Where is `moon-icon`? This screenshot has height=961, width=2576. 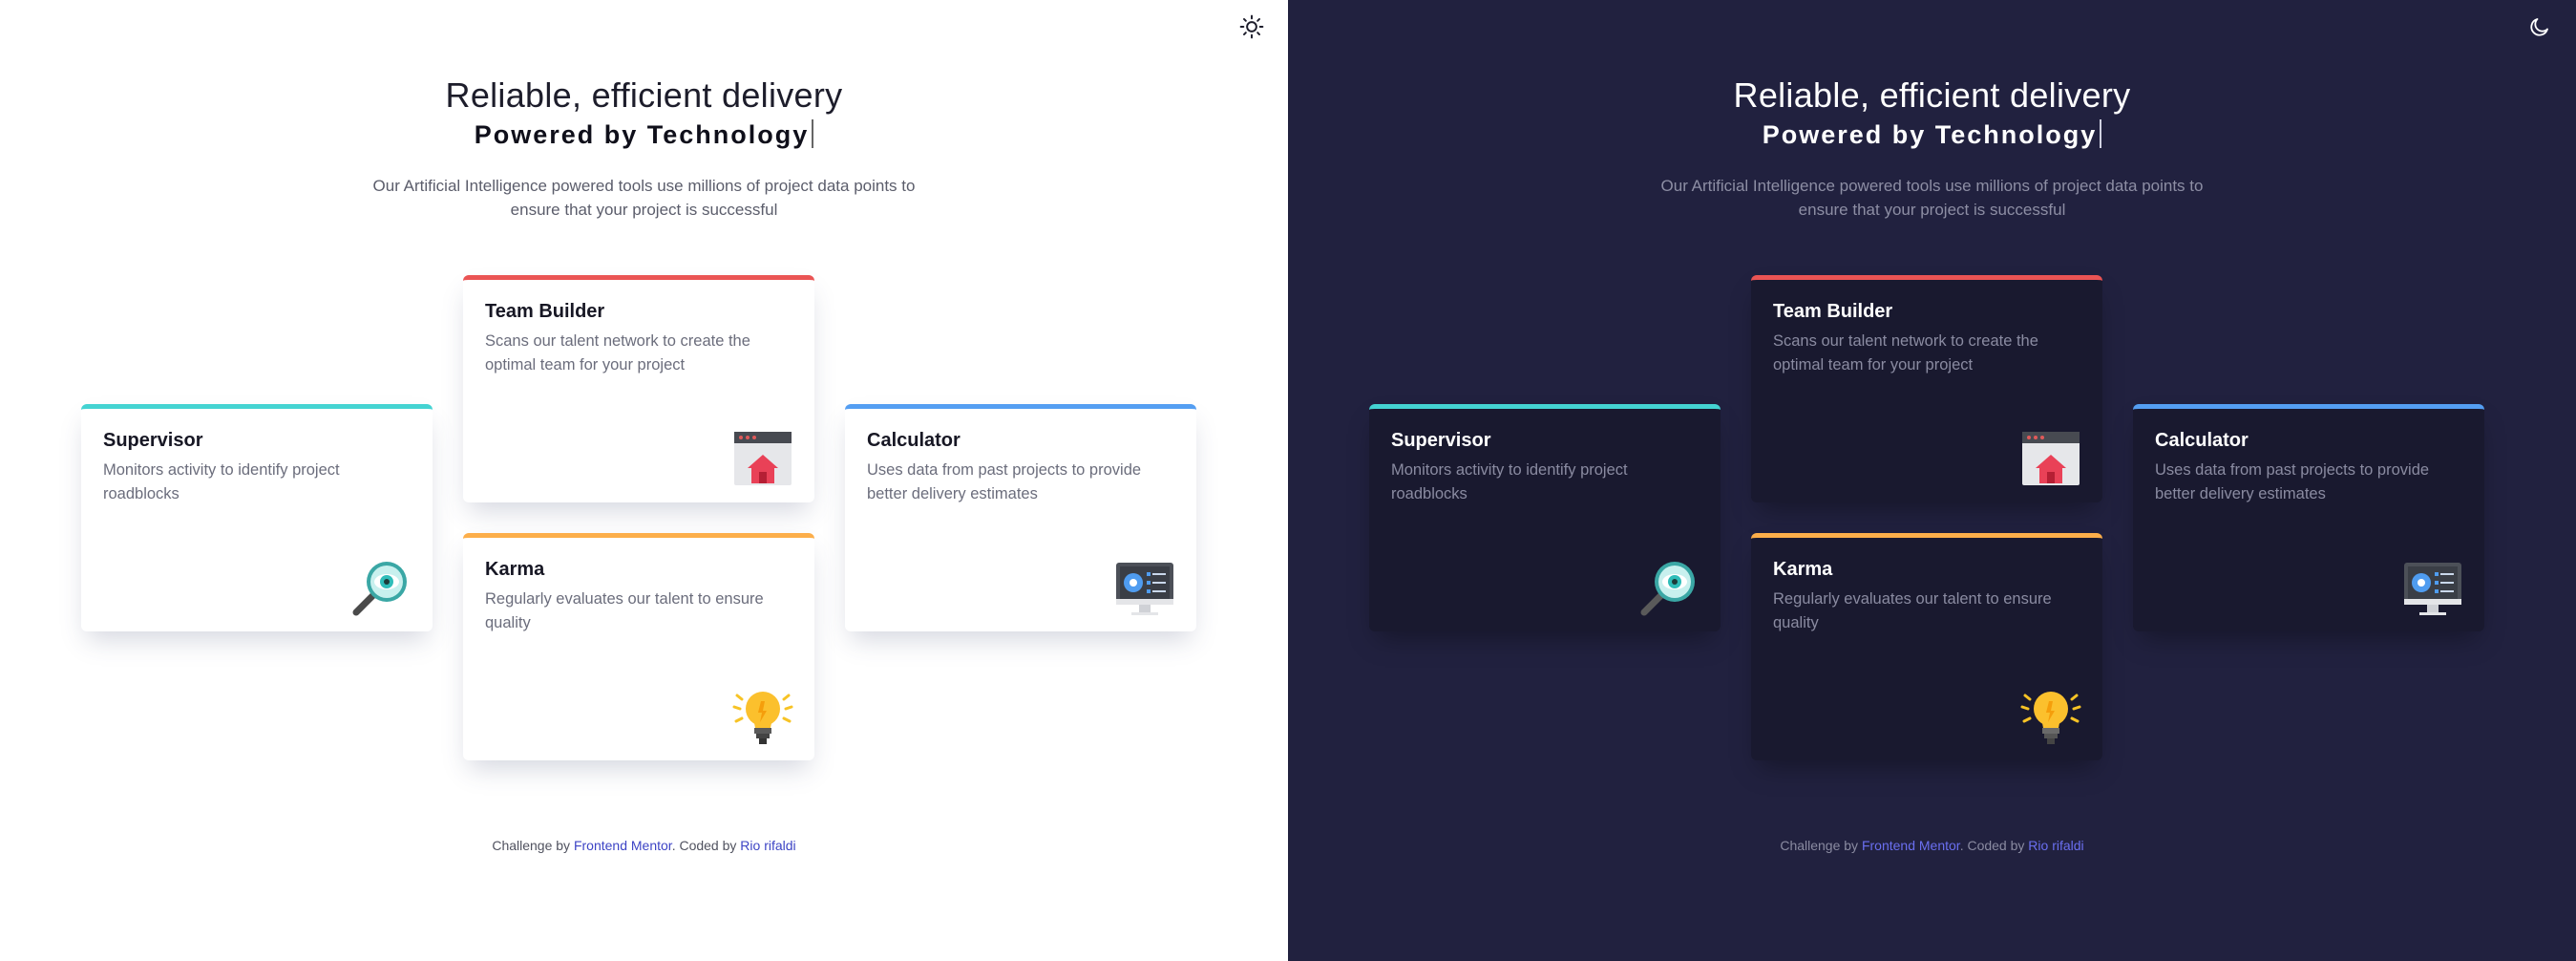 moon-icon is located at coordinates (2539, 27).